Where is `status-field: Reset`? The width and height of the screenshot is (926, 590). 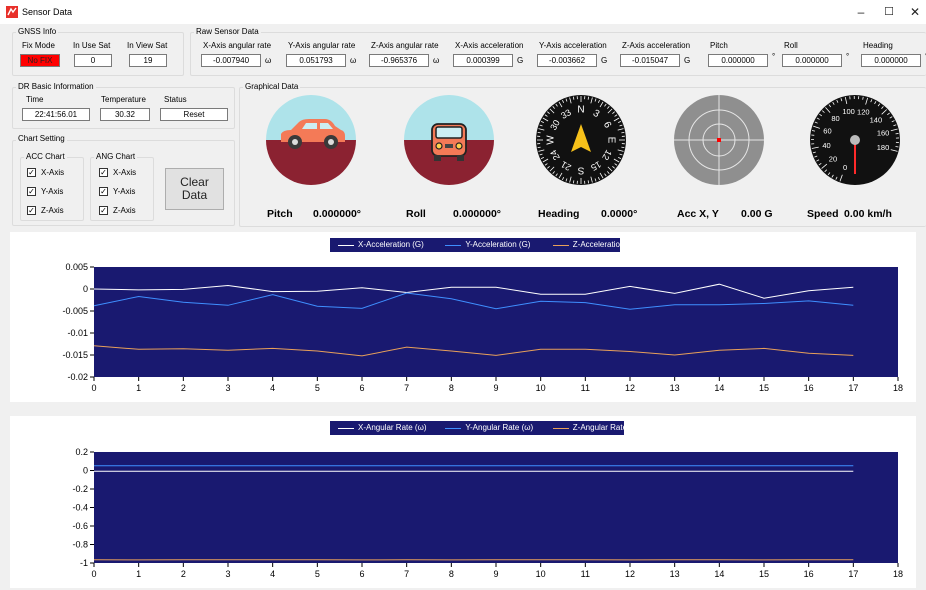 status-field: Reset is located at coordinates (194, 114).